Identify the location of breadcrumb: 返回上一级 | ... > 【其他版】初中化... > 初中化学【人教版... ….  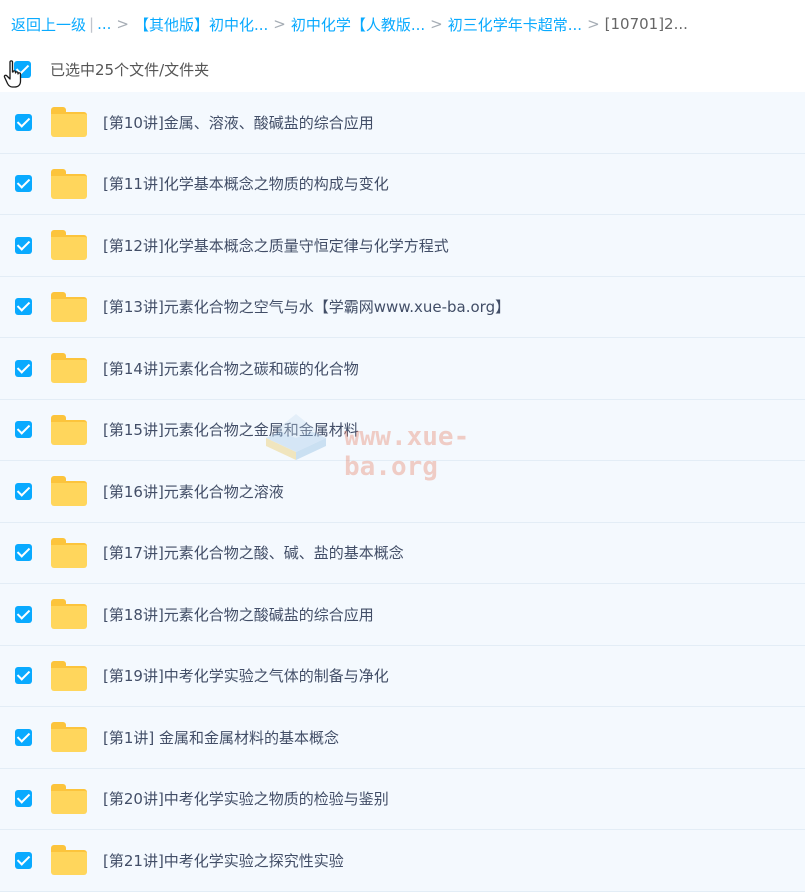
(402, 24).